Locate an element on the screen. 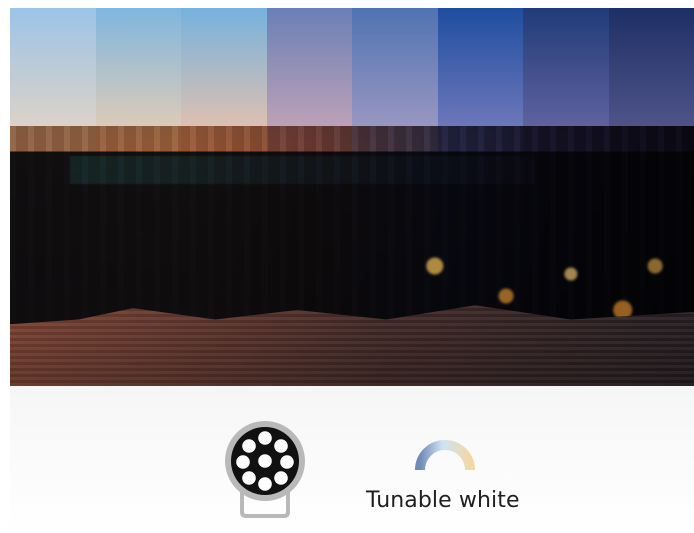 The height and width of the screenshot is (533, 694). tunable-white-arc-icon is located at coordinates (445, 456).